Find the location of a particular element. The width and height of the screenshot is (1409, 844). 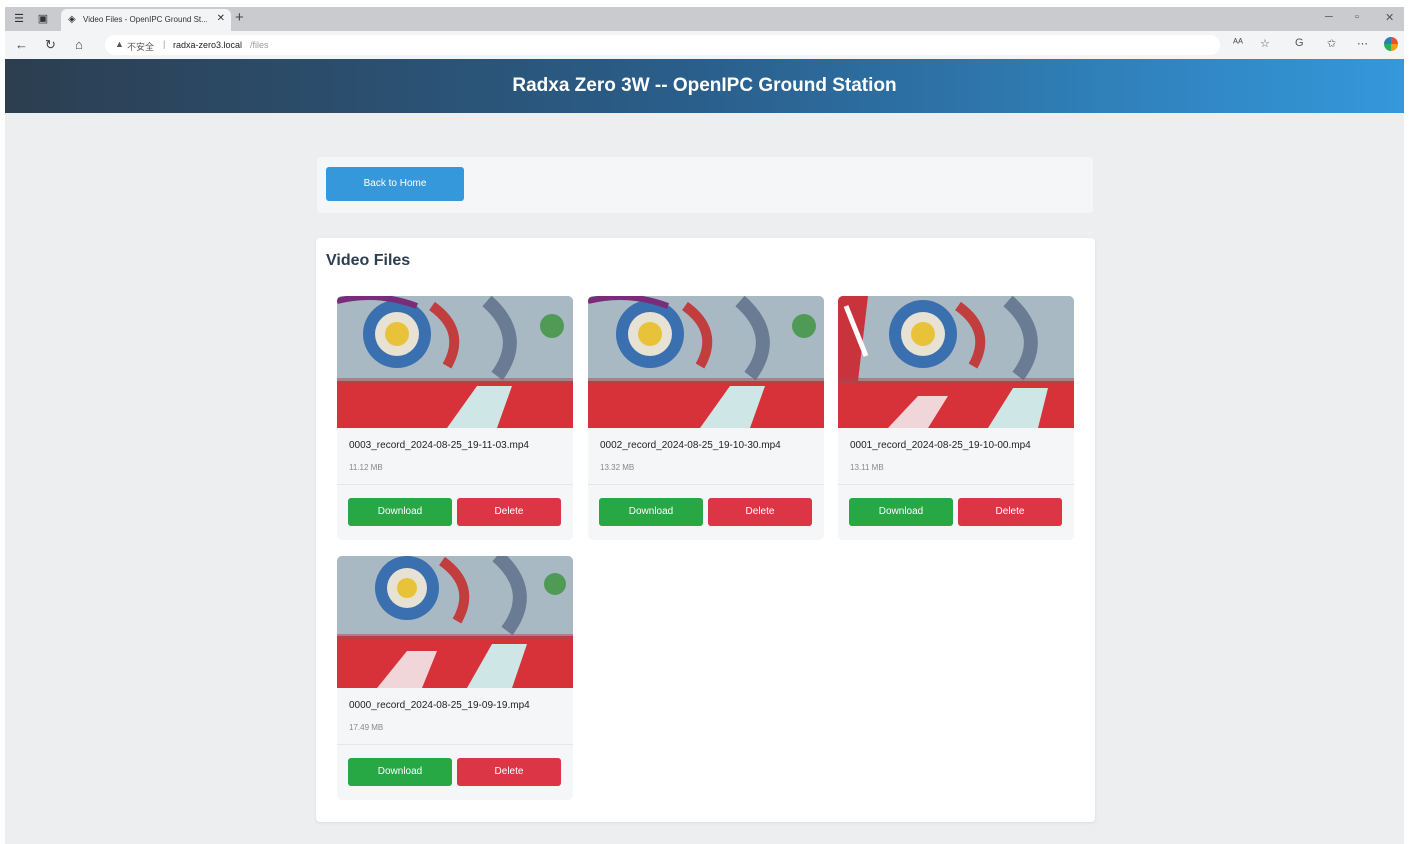

warning-icon: ▲ is located at coordinates (119, 44).